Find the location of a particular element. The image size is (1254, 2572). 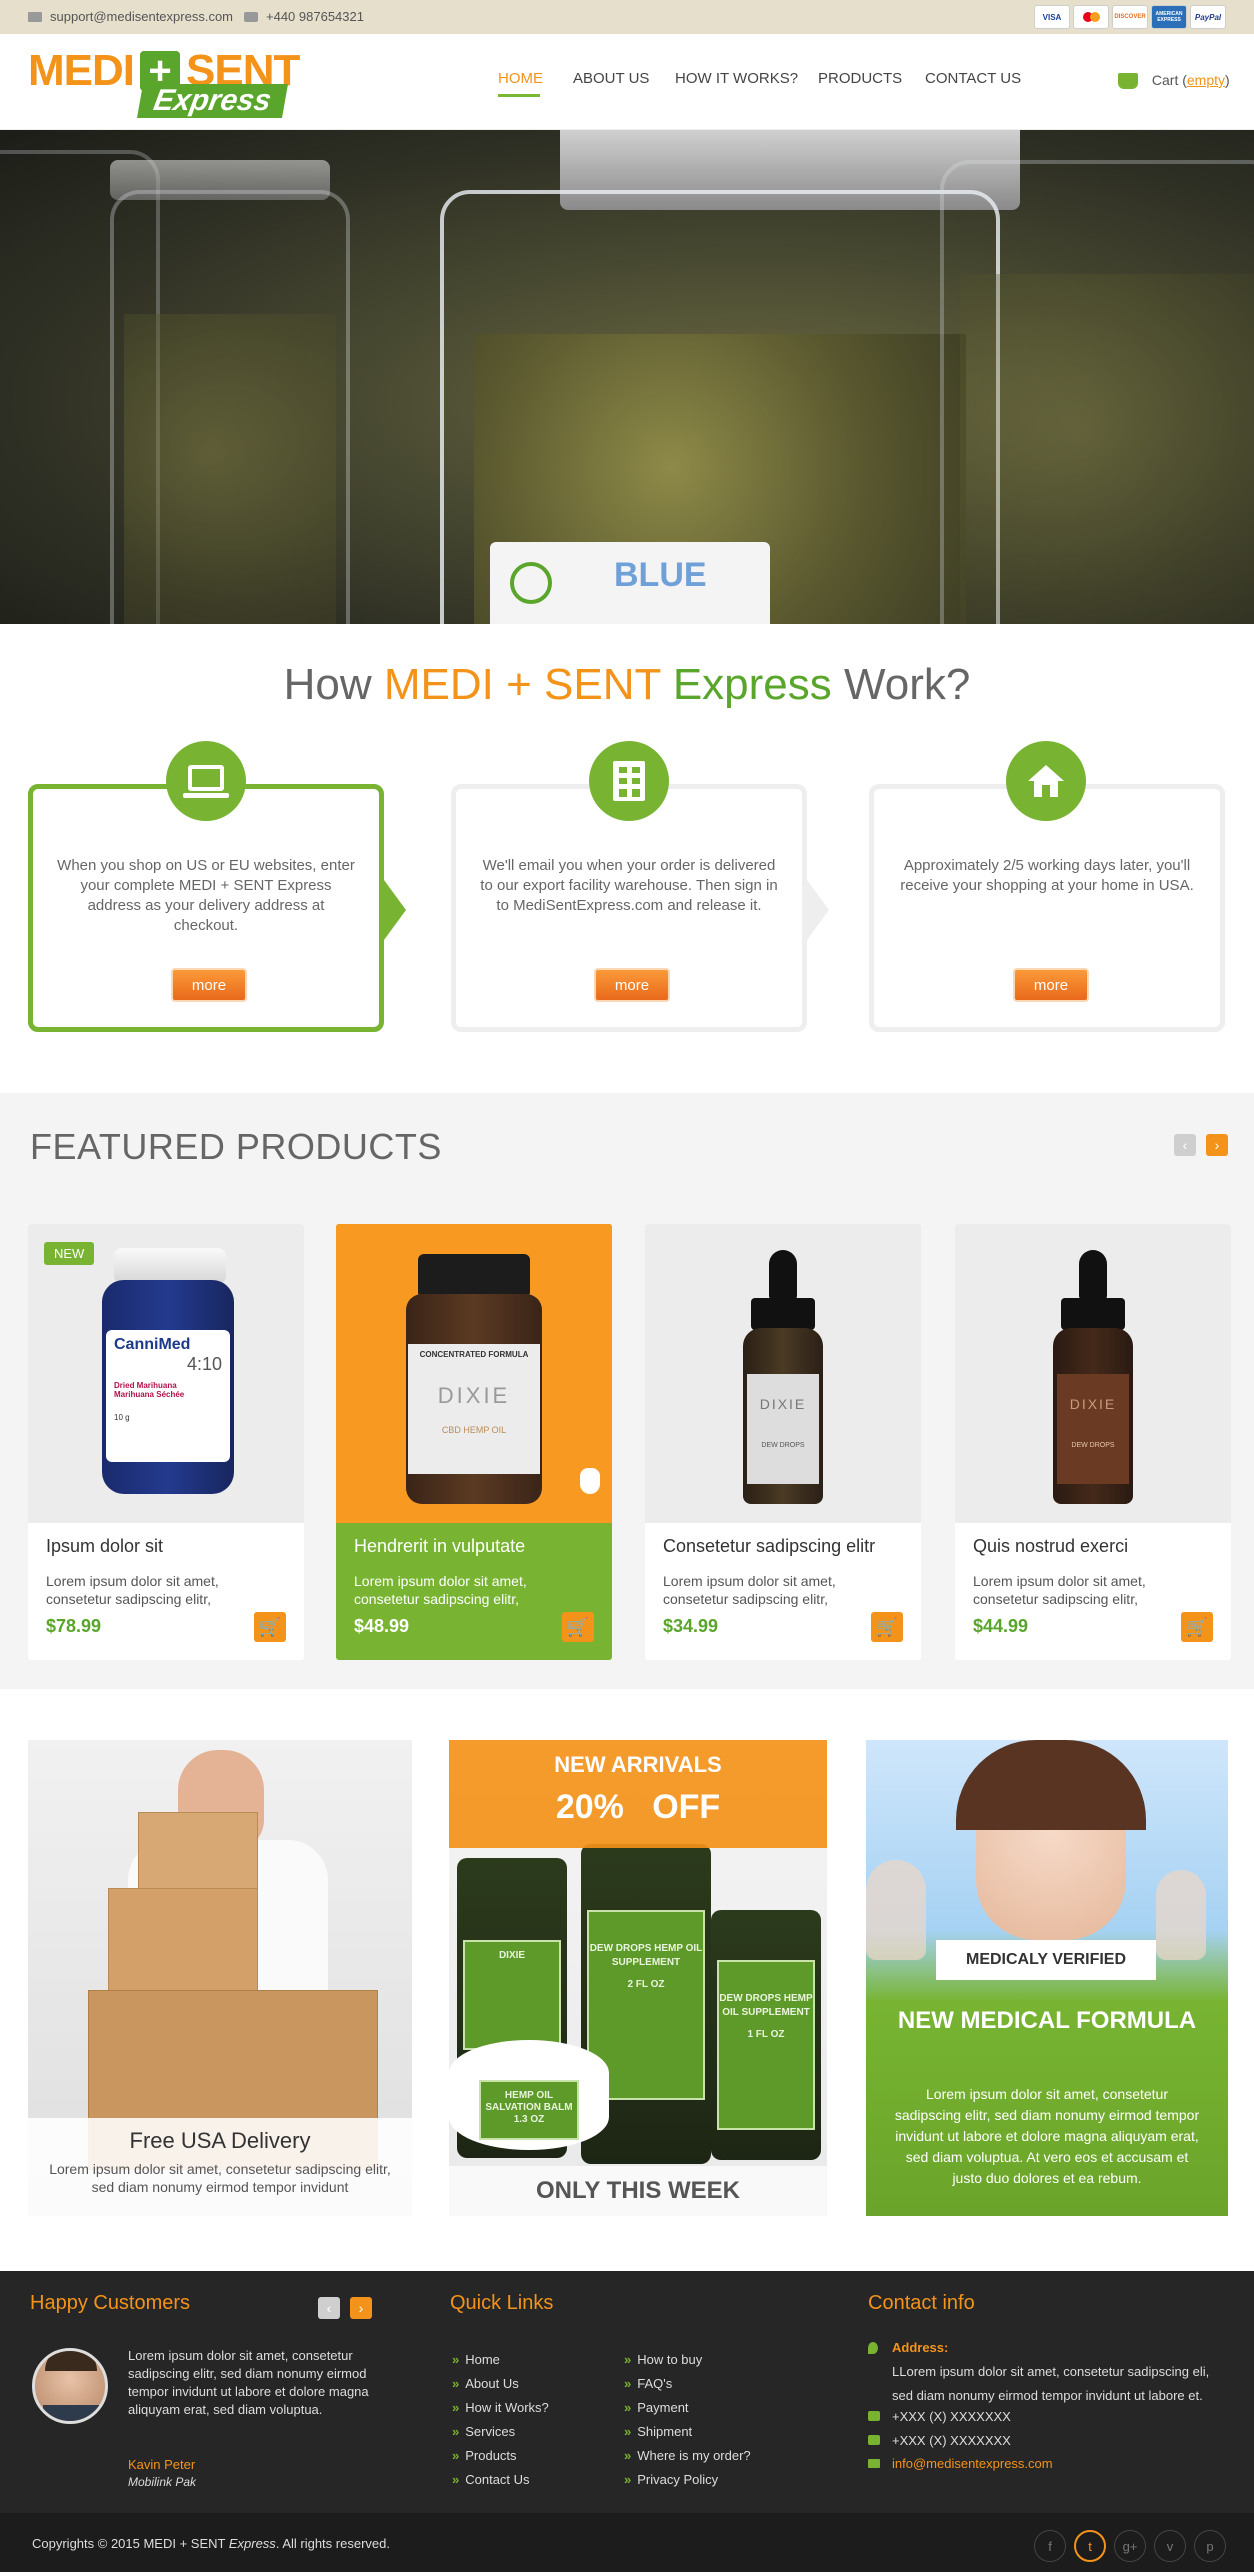

discover-icon: DISCOVER is located at coordinates (1130, 17).